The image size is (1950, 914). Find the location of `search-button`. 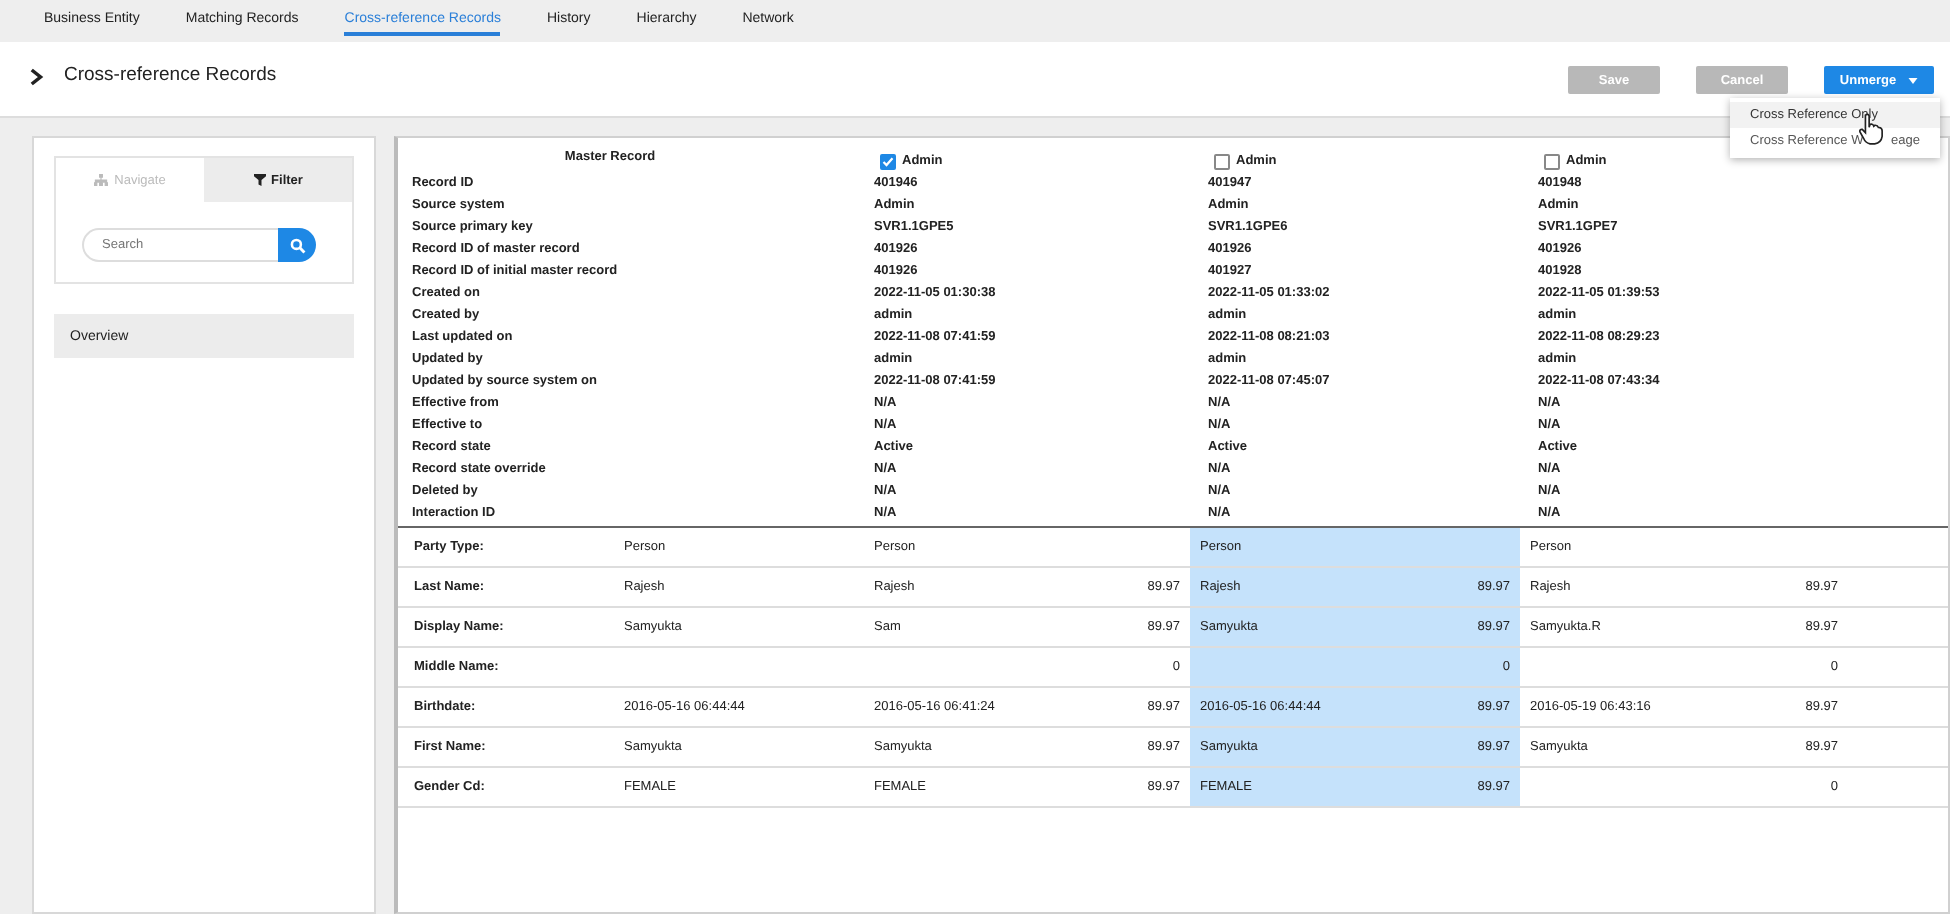

search-button is located at coordinates (297, 245).